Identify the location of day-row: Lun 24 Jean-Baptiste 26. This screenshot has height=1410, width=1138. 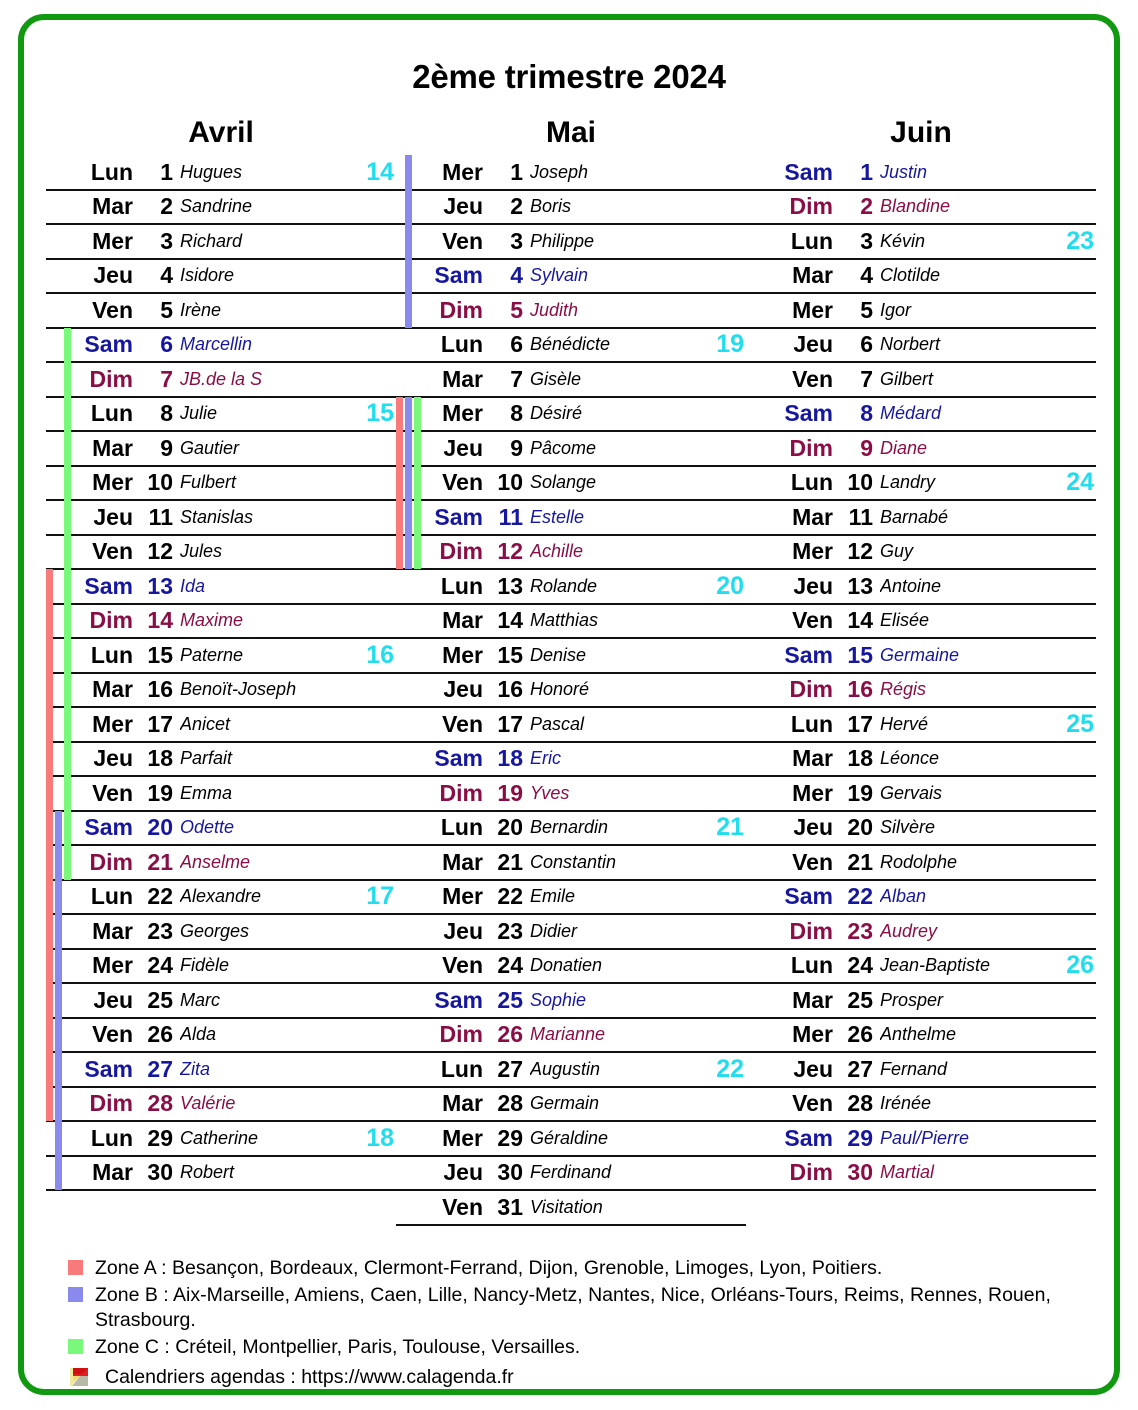
(921, 967).